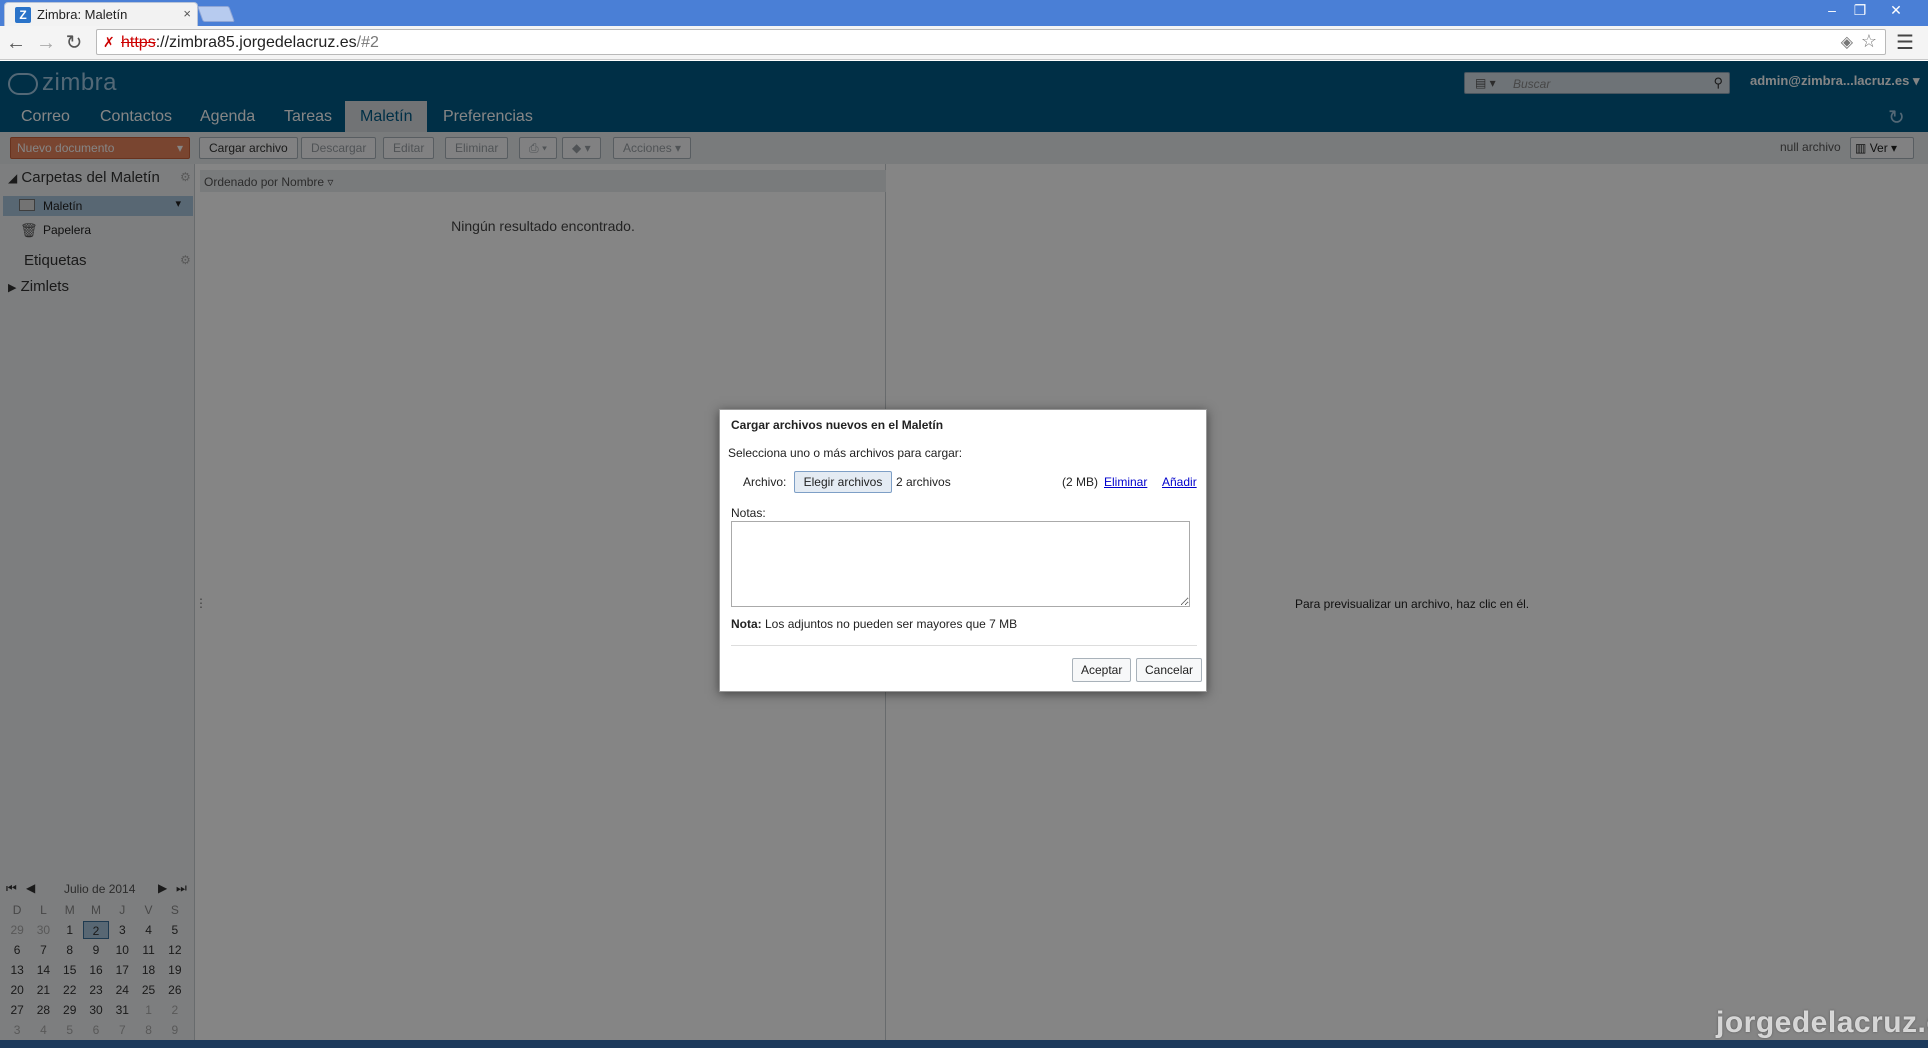 Image resolution: width=1928 pixels, height=1048 pixels. What do you see at coordinates (1102, 670) in the screenshot?
I see `accept-button: Aceptar` at bounding box center [1102, 670].